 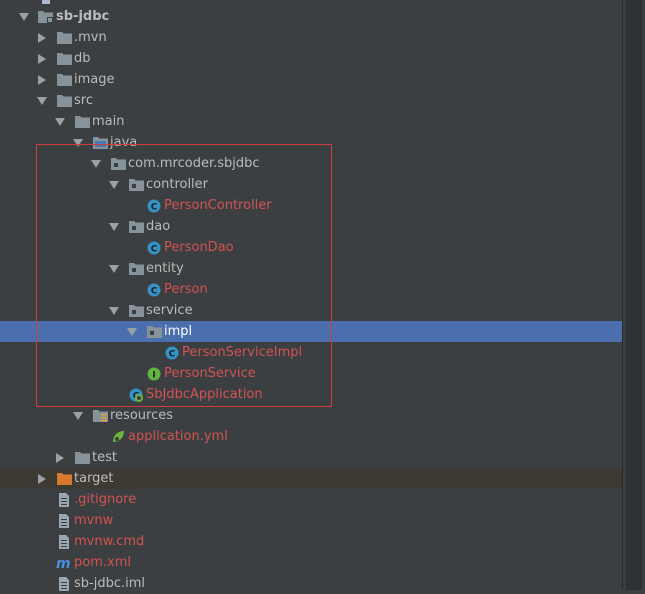 What do you see at coordinates (311, 100) in the screenshot?
I see `tree-node-src: src` at bounding box center [311, 100].